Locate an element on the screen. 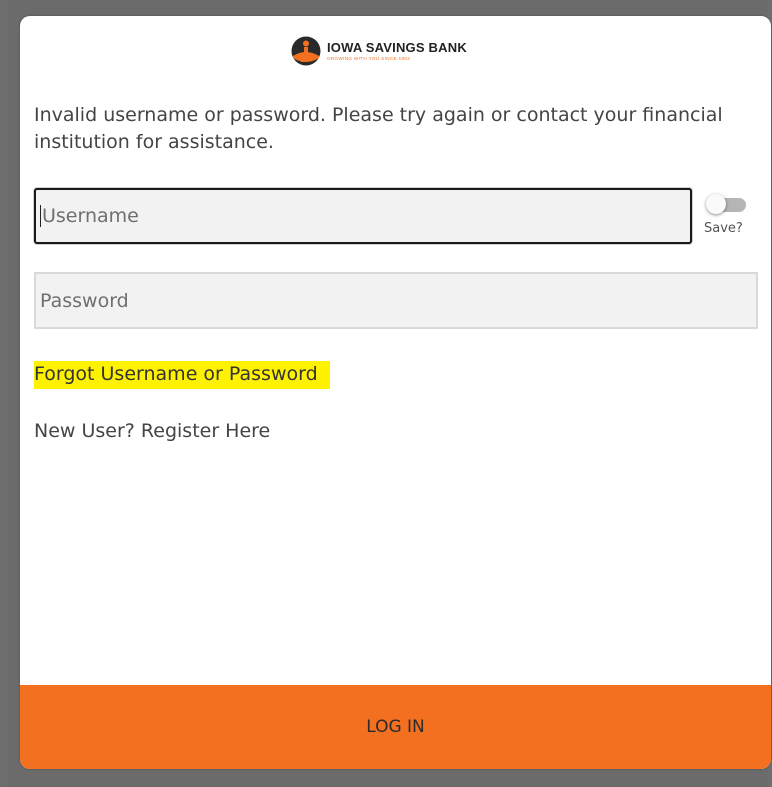  password-input: Password is located at coordinates (396, 300).